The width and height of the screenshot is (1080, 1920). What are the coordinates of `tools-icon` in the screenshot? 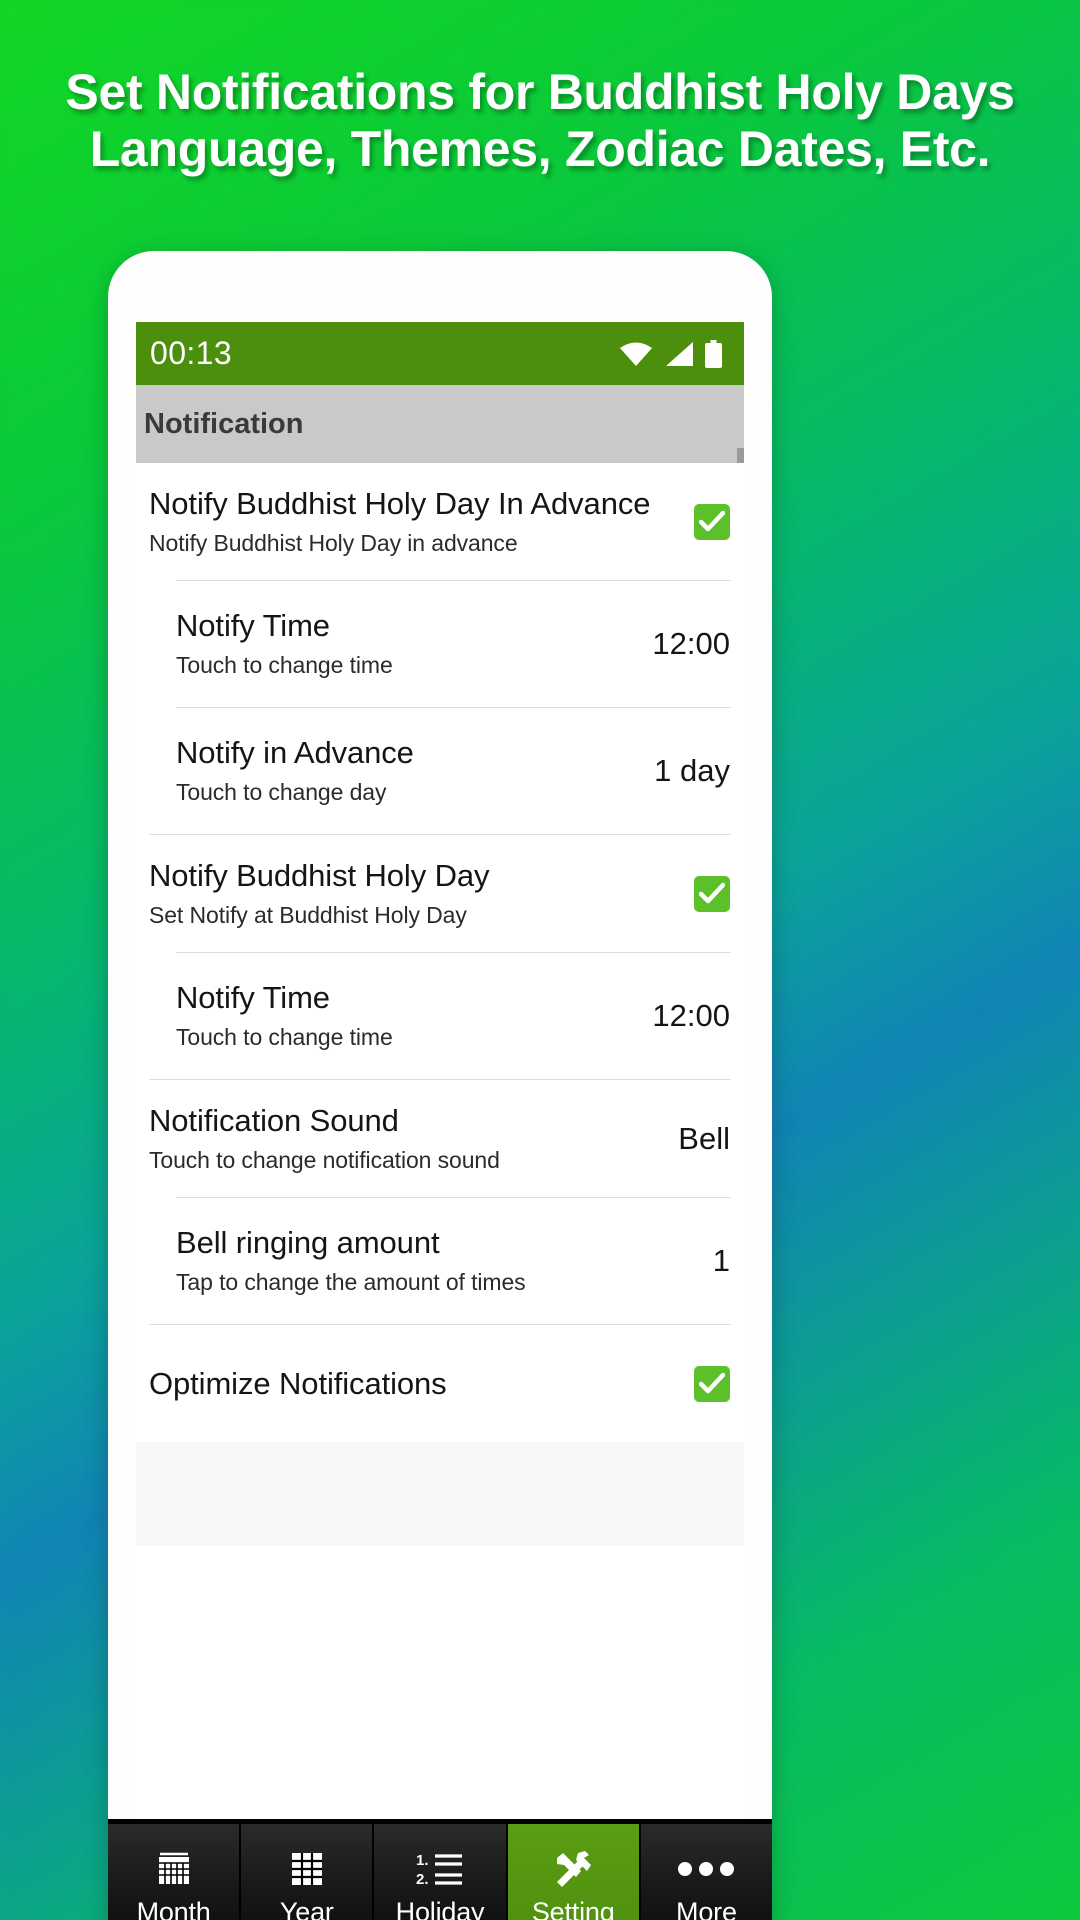 It's located at (573, 1869).